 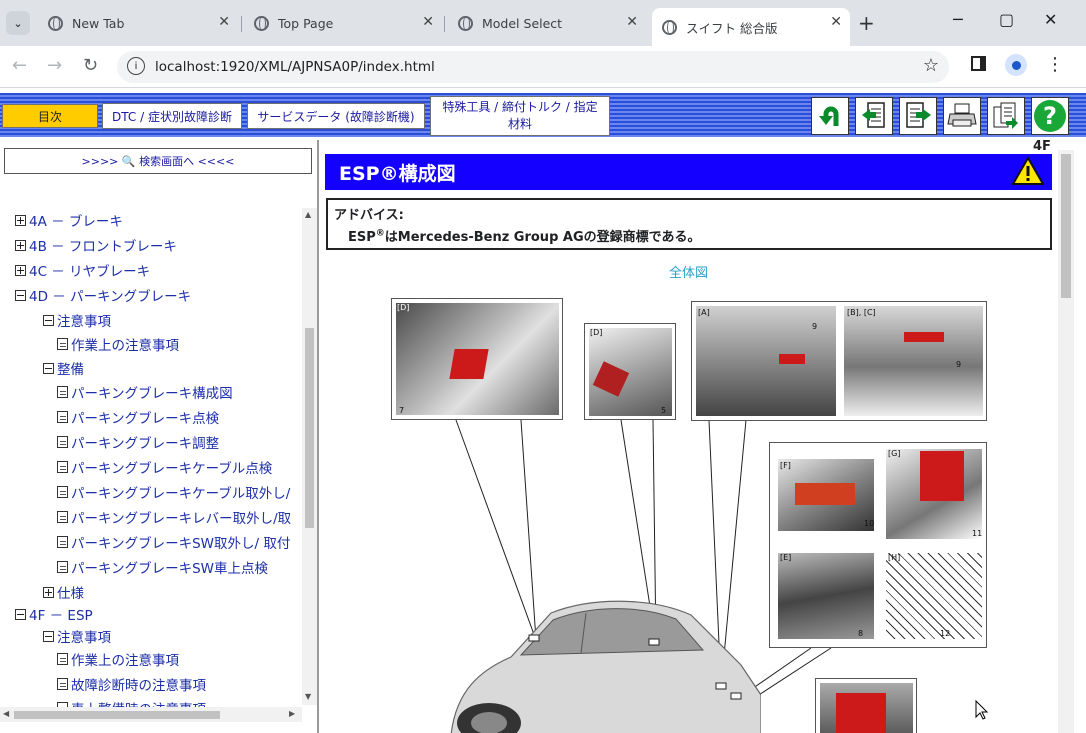 What do you see at coordinates (118, 659) in the screenshot?
I see `toc-item-4f-work-cautions: 作業上の注意事項` at bounding box center [118, 659].